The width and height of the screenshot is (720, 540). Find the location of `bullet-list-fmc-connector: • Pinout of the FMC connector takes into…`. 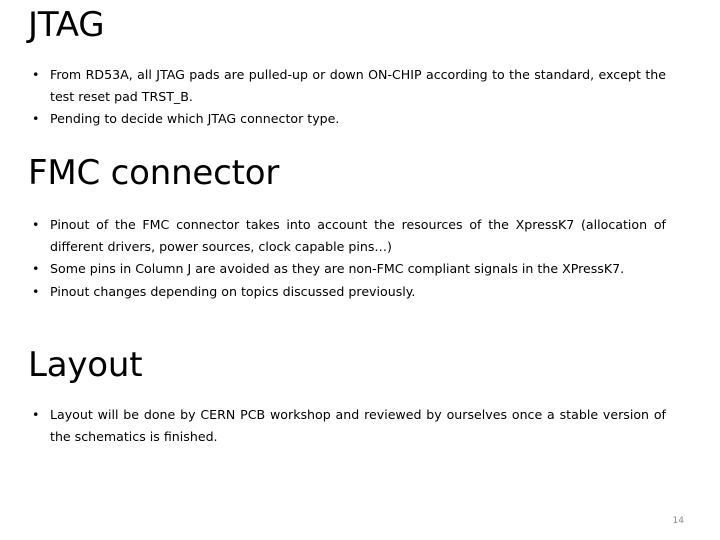

bullet-list-fmc-connector: • Pinout of the FMC connector takes into… is located at coordinates (340, 258).